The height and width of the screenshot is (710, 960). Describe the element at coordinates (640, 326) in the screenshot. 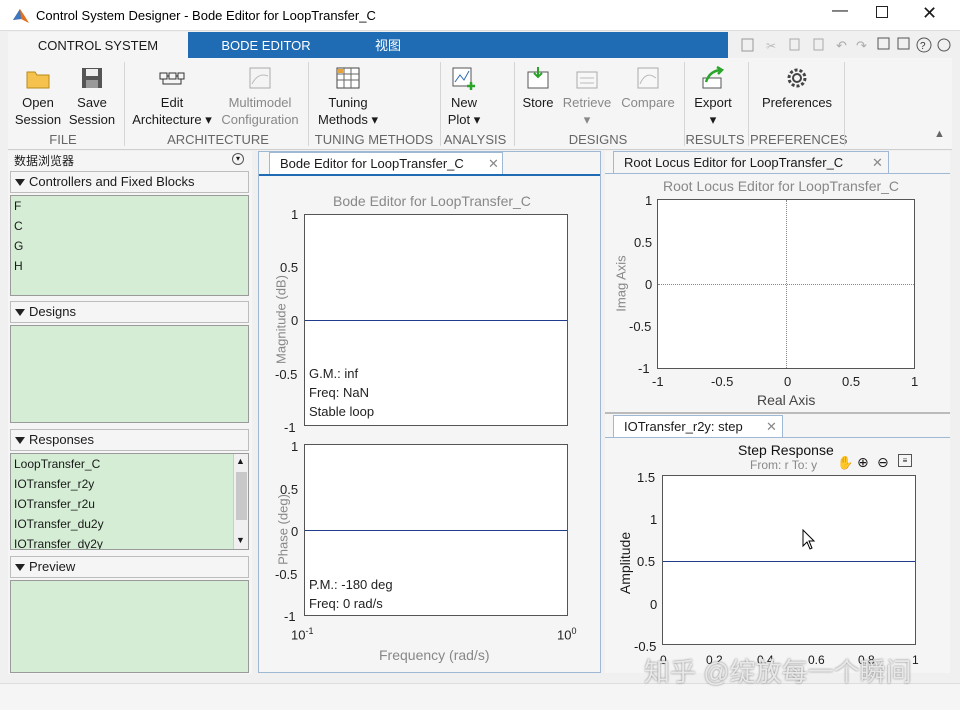

I see `y-tick-label: -0.5` at that location.